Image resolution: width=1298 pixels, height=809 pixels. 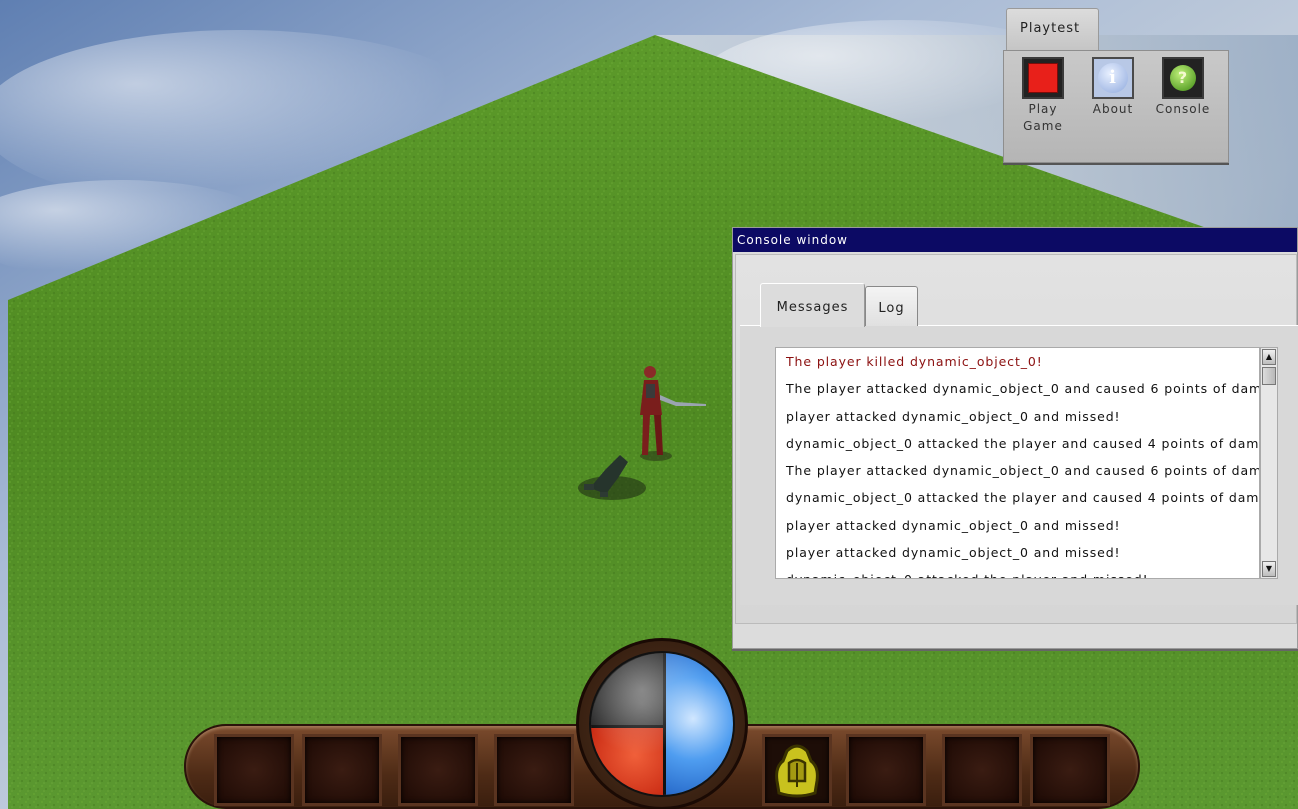 I want to click on tab-messages: Messages, so click(x=812, y=305).